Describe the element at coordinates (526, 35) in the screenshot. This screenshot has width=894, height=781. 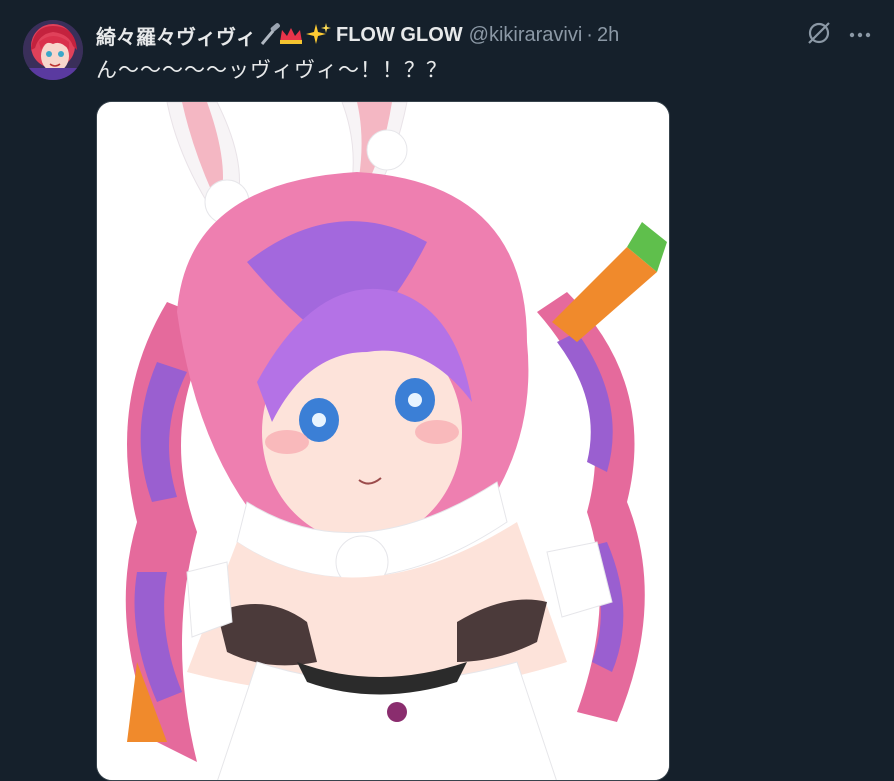
I see `user-handle: @kikiraravivi` at that location.